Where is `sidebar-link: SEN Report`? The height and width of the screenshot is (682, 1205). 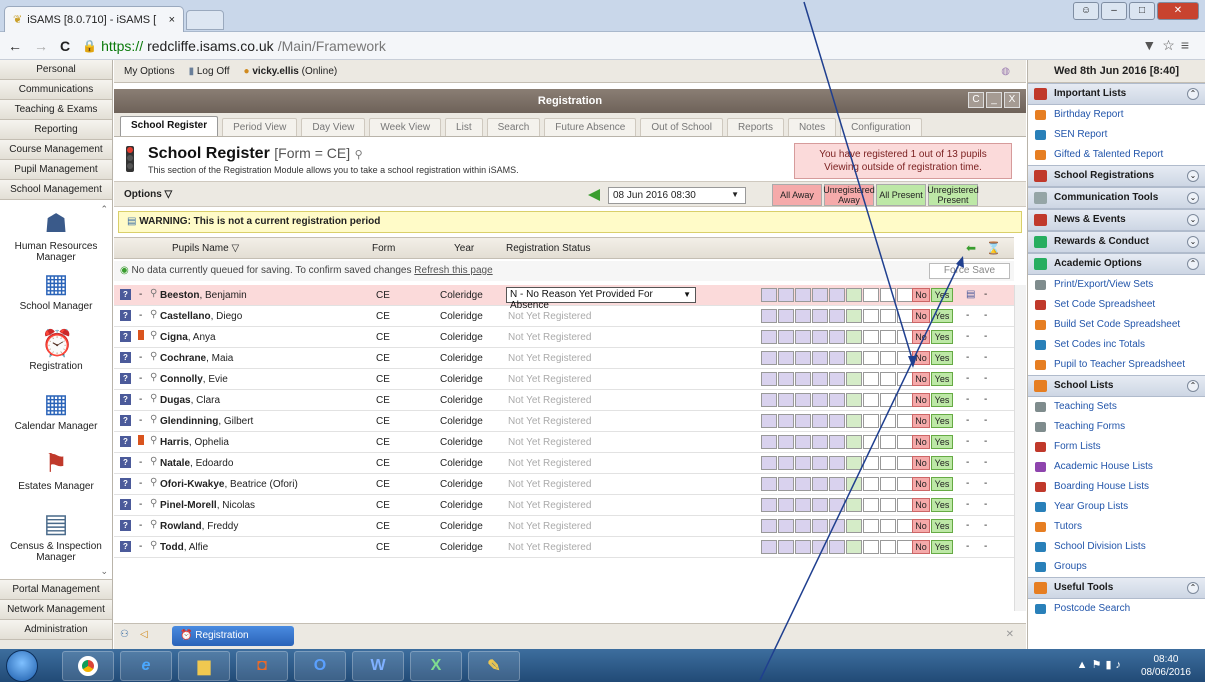
sidebar-link: SEN Report is located at coordinates (1116, 135).